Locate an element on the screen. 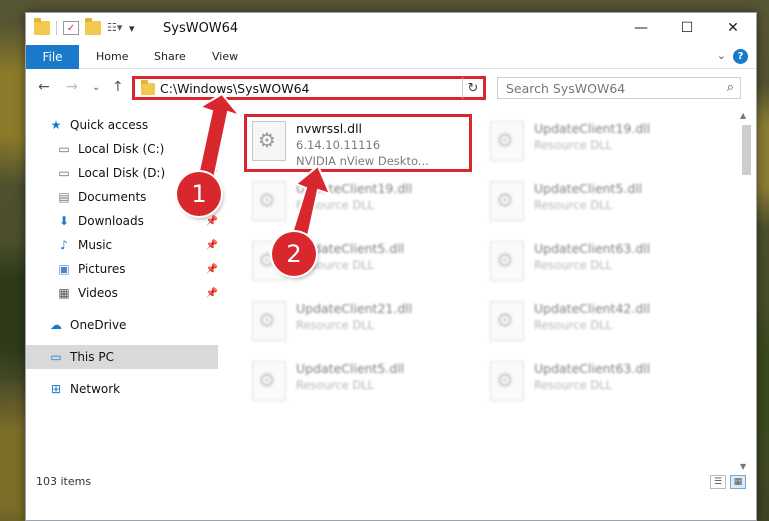 This screenshot has width=769, height=521. vertical-scrollbar: ▲ ▼ is located at coordinates (746, 291).